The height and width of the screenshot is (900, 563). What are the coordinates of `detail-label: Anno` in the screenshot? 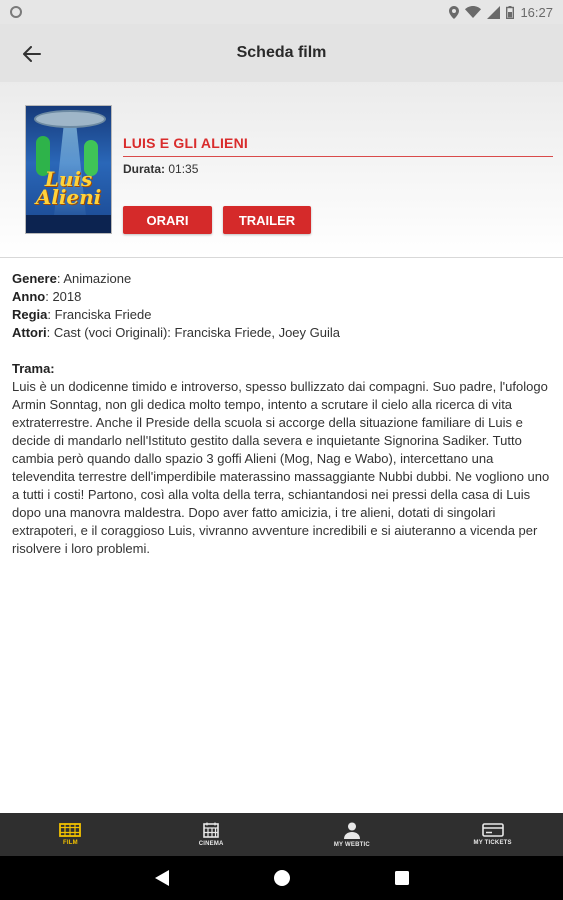 It's located at (29, 296).